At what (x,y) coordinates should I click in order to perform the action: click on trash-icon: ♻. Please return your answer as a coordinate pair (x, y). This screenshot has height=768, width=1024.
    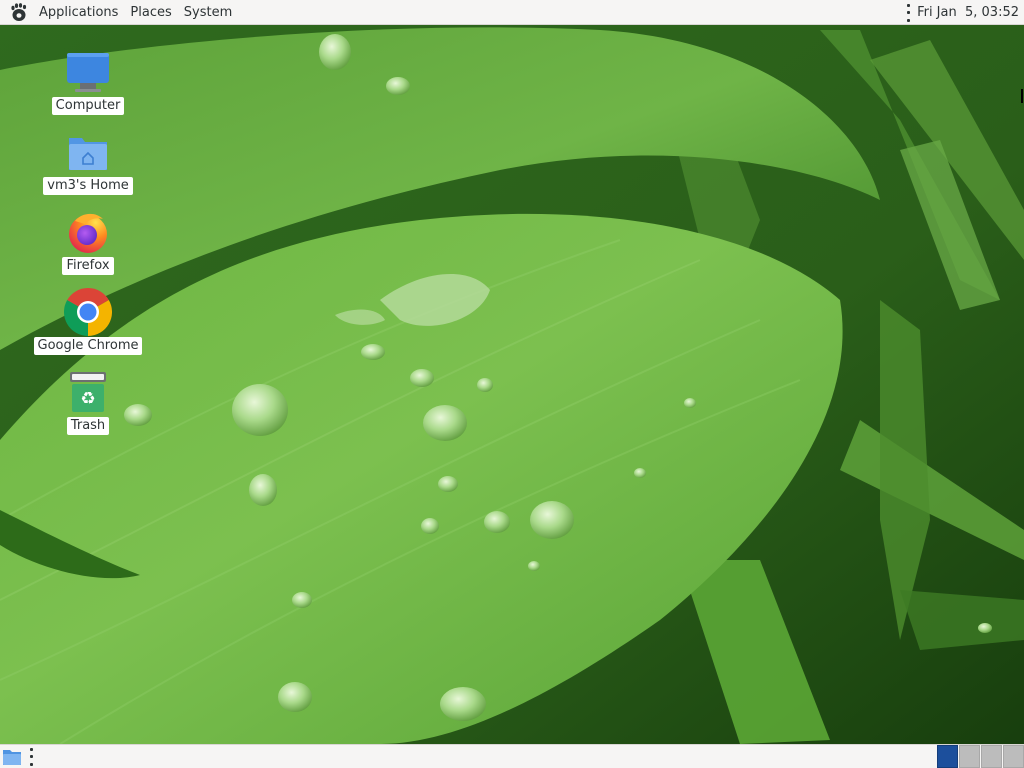
    Looking at the image, I should click on (88, 392).